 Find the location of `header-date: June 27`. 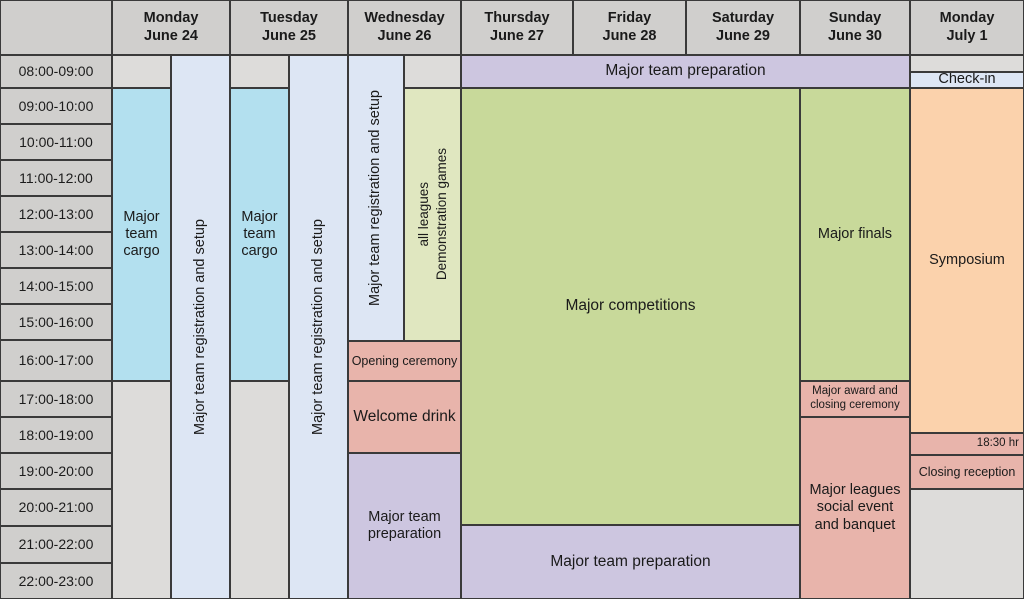

header-date: June 27 is located at coordinates (517, 35).